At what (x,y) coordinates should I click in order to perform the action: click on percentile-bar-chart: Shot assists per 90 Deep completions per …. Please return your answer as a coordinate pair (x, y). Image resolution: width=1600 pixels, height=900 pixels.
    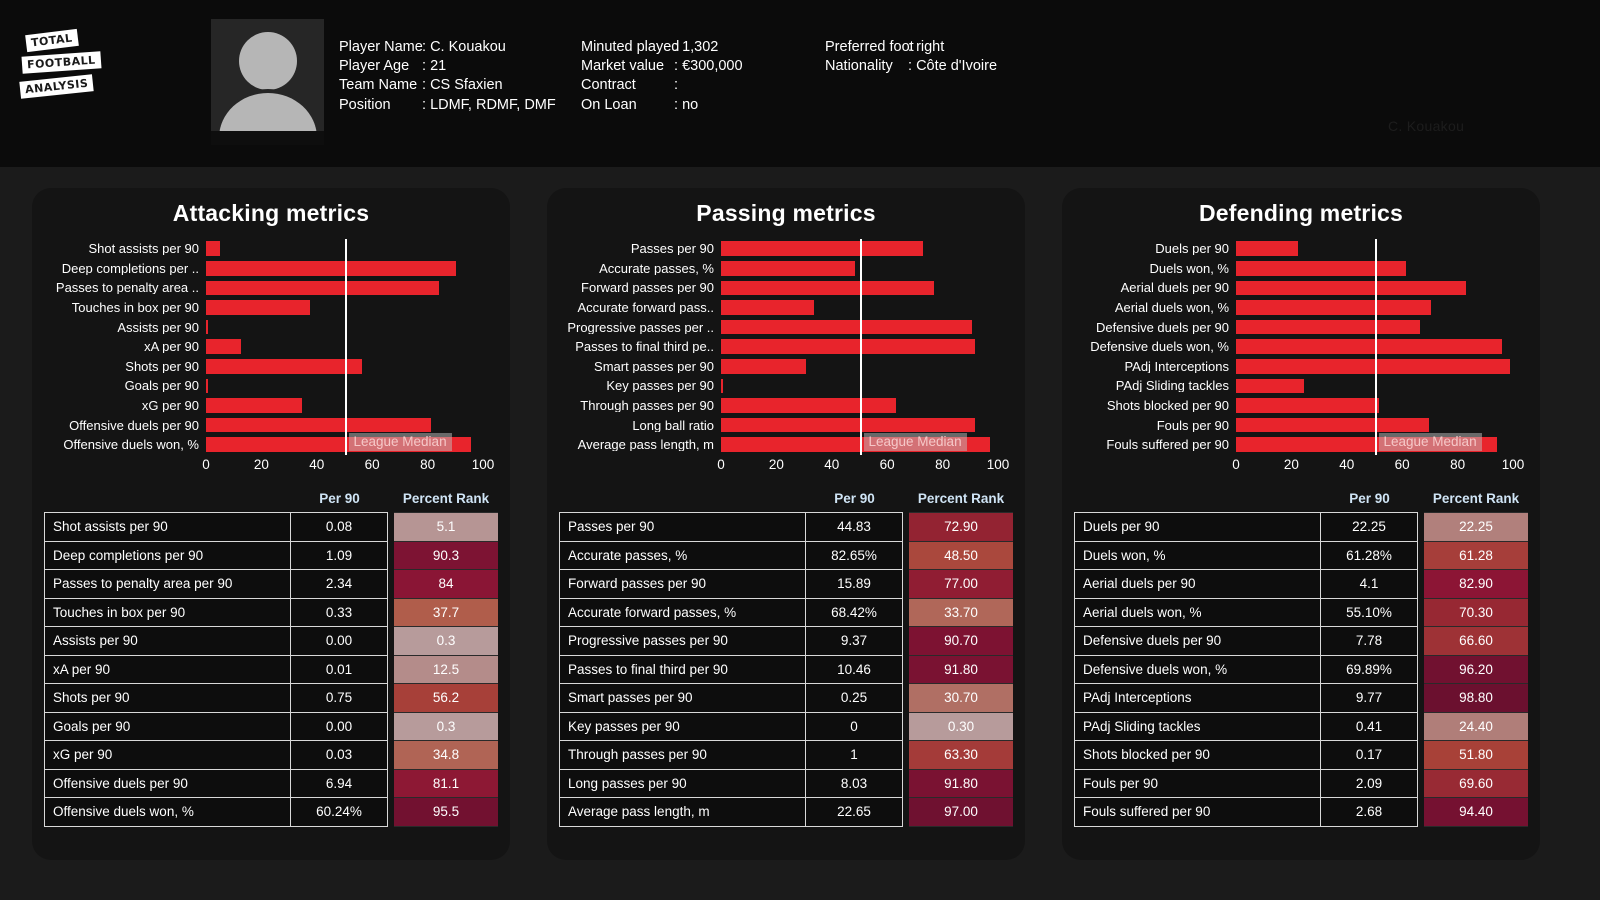
    Looking at the image, I should click on (271, 355).